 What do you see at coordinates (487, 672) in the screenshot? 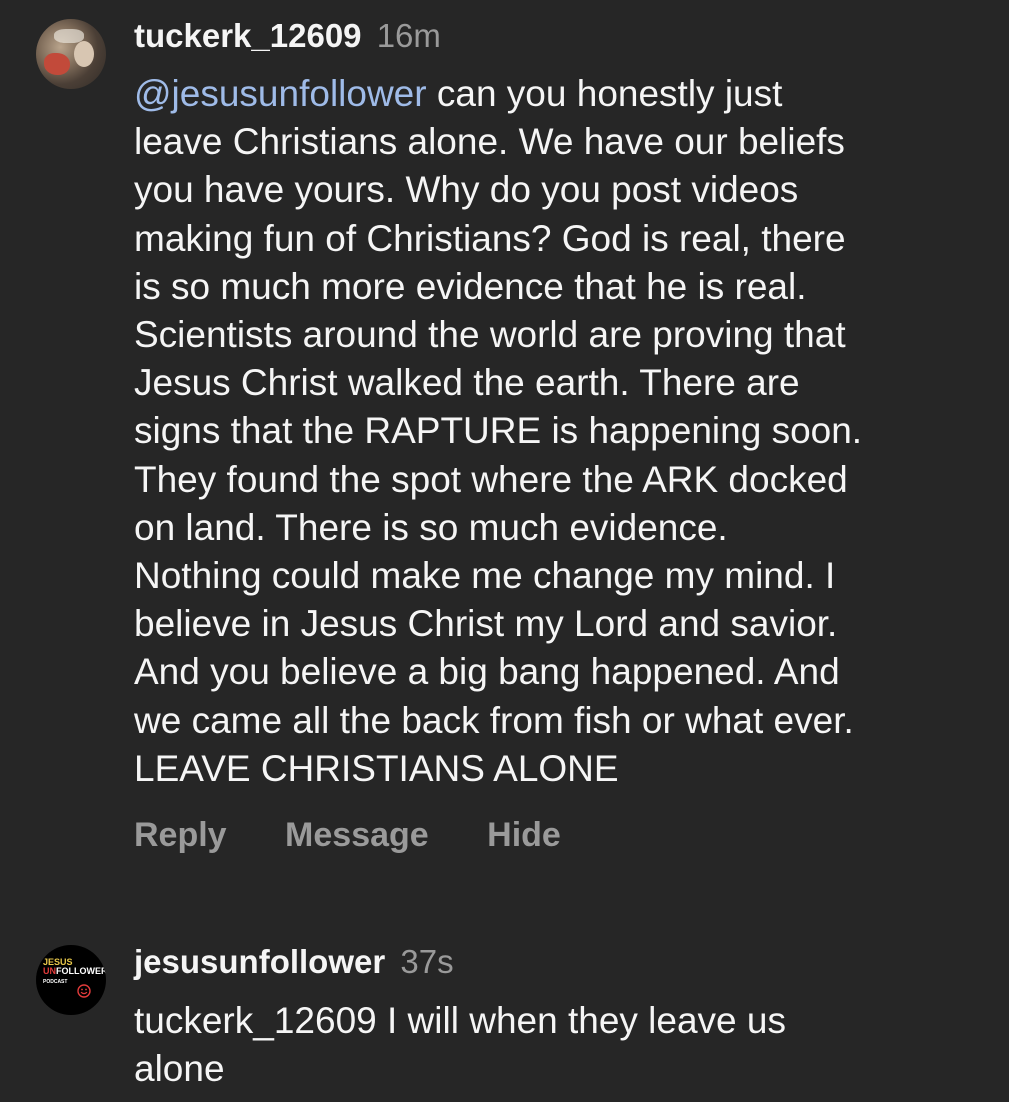
I see `comment-line: And you believe a big bang happened. And` at bounding box center [487, 672].